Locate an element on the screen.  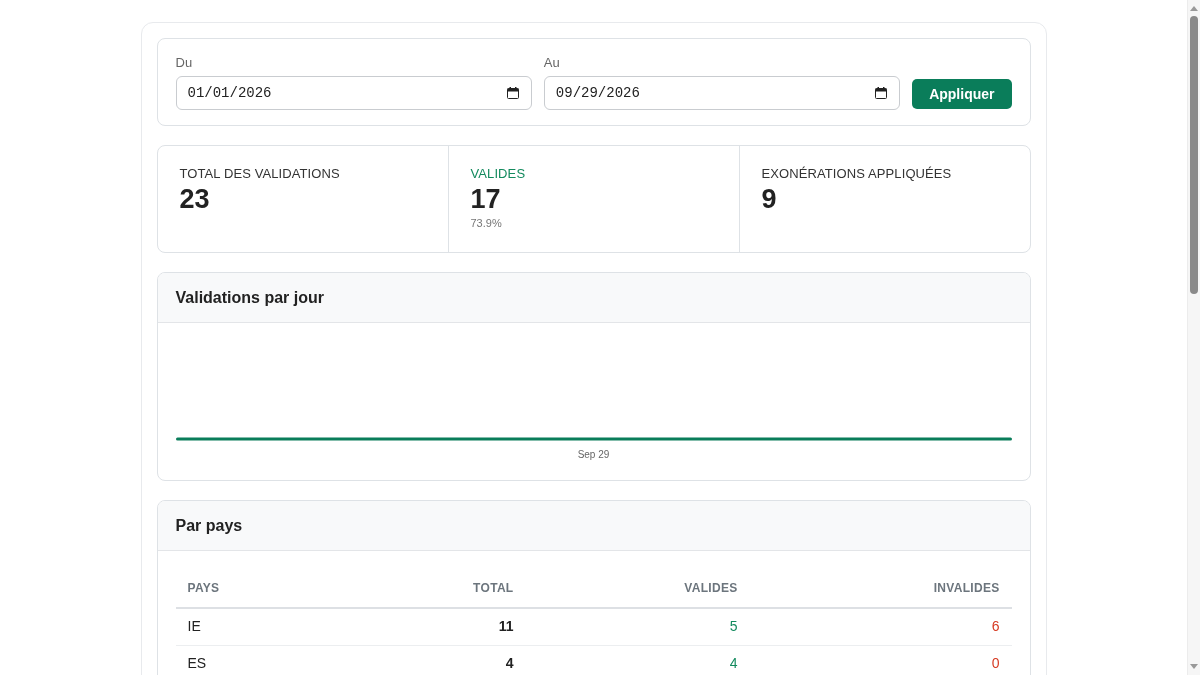
table-cell: ES is located at coordinates (263, 660).